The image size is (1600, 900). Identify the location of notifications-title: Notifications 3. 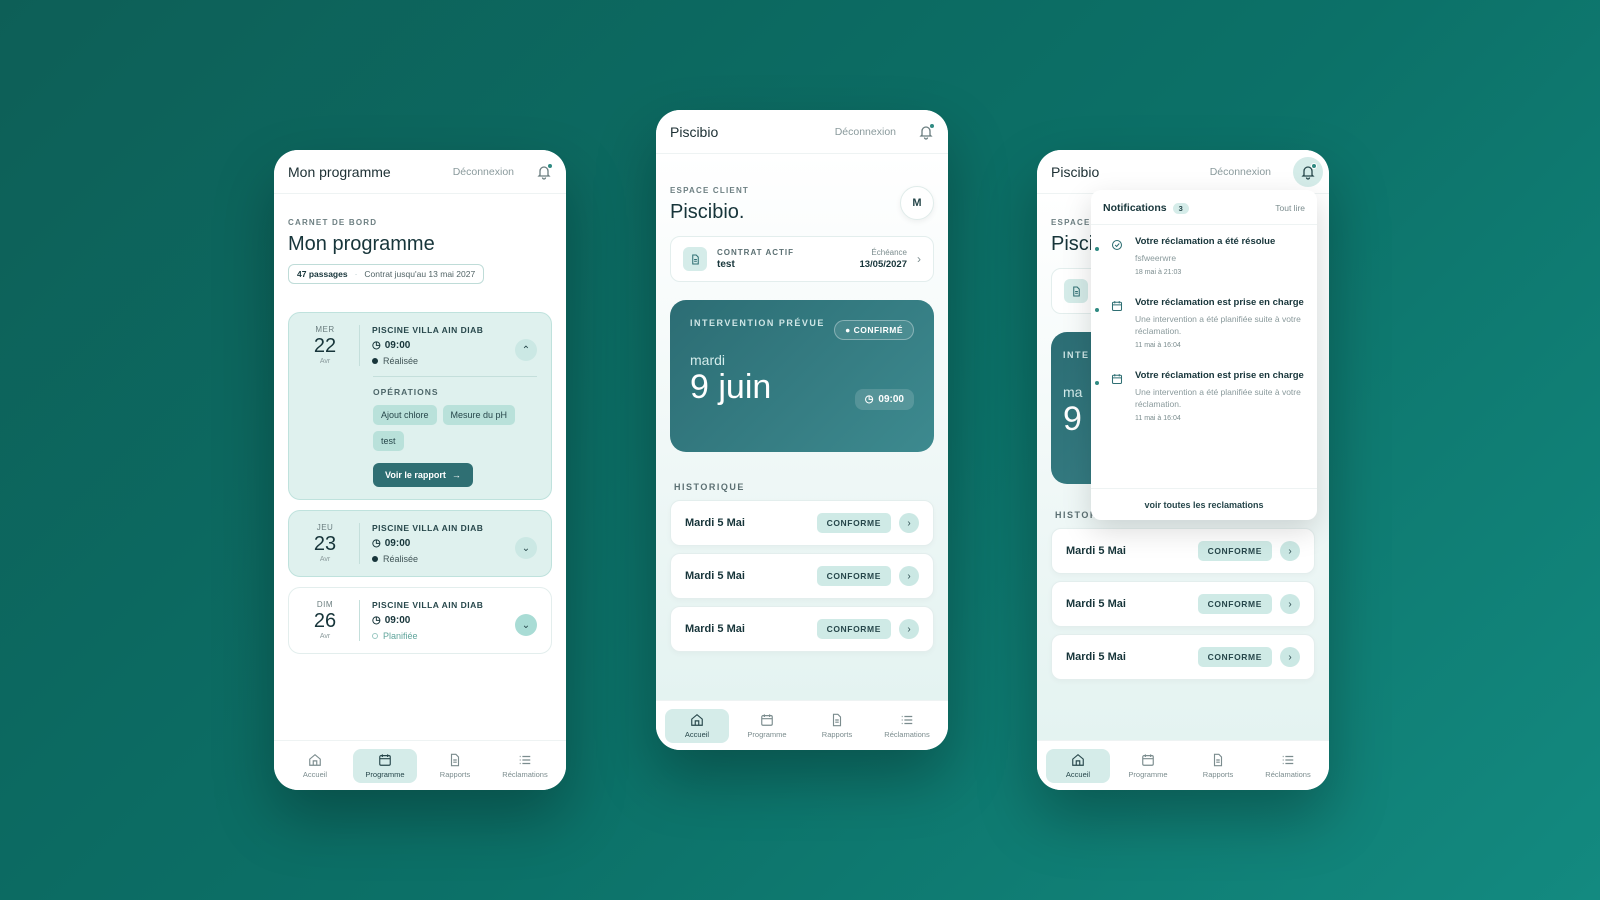
(1146, 208).